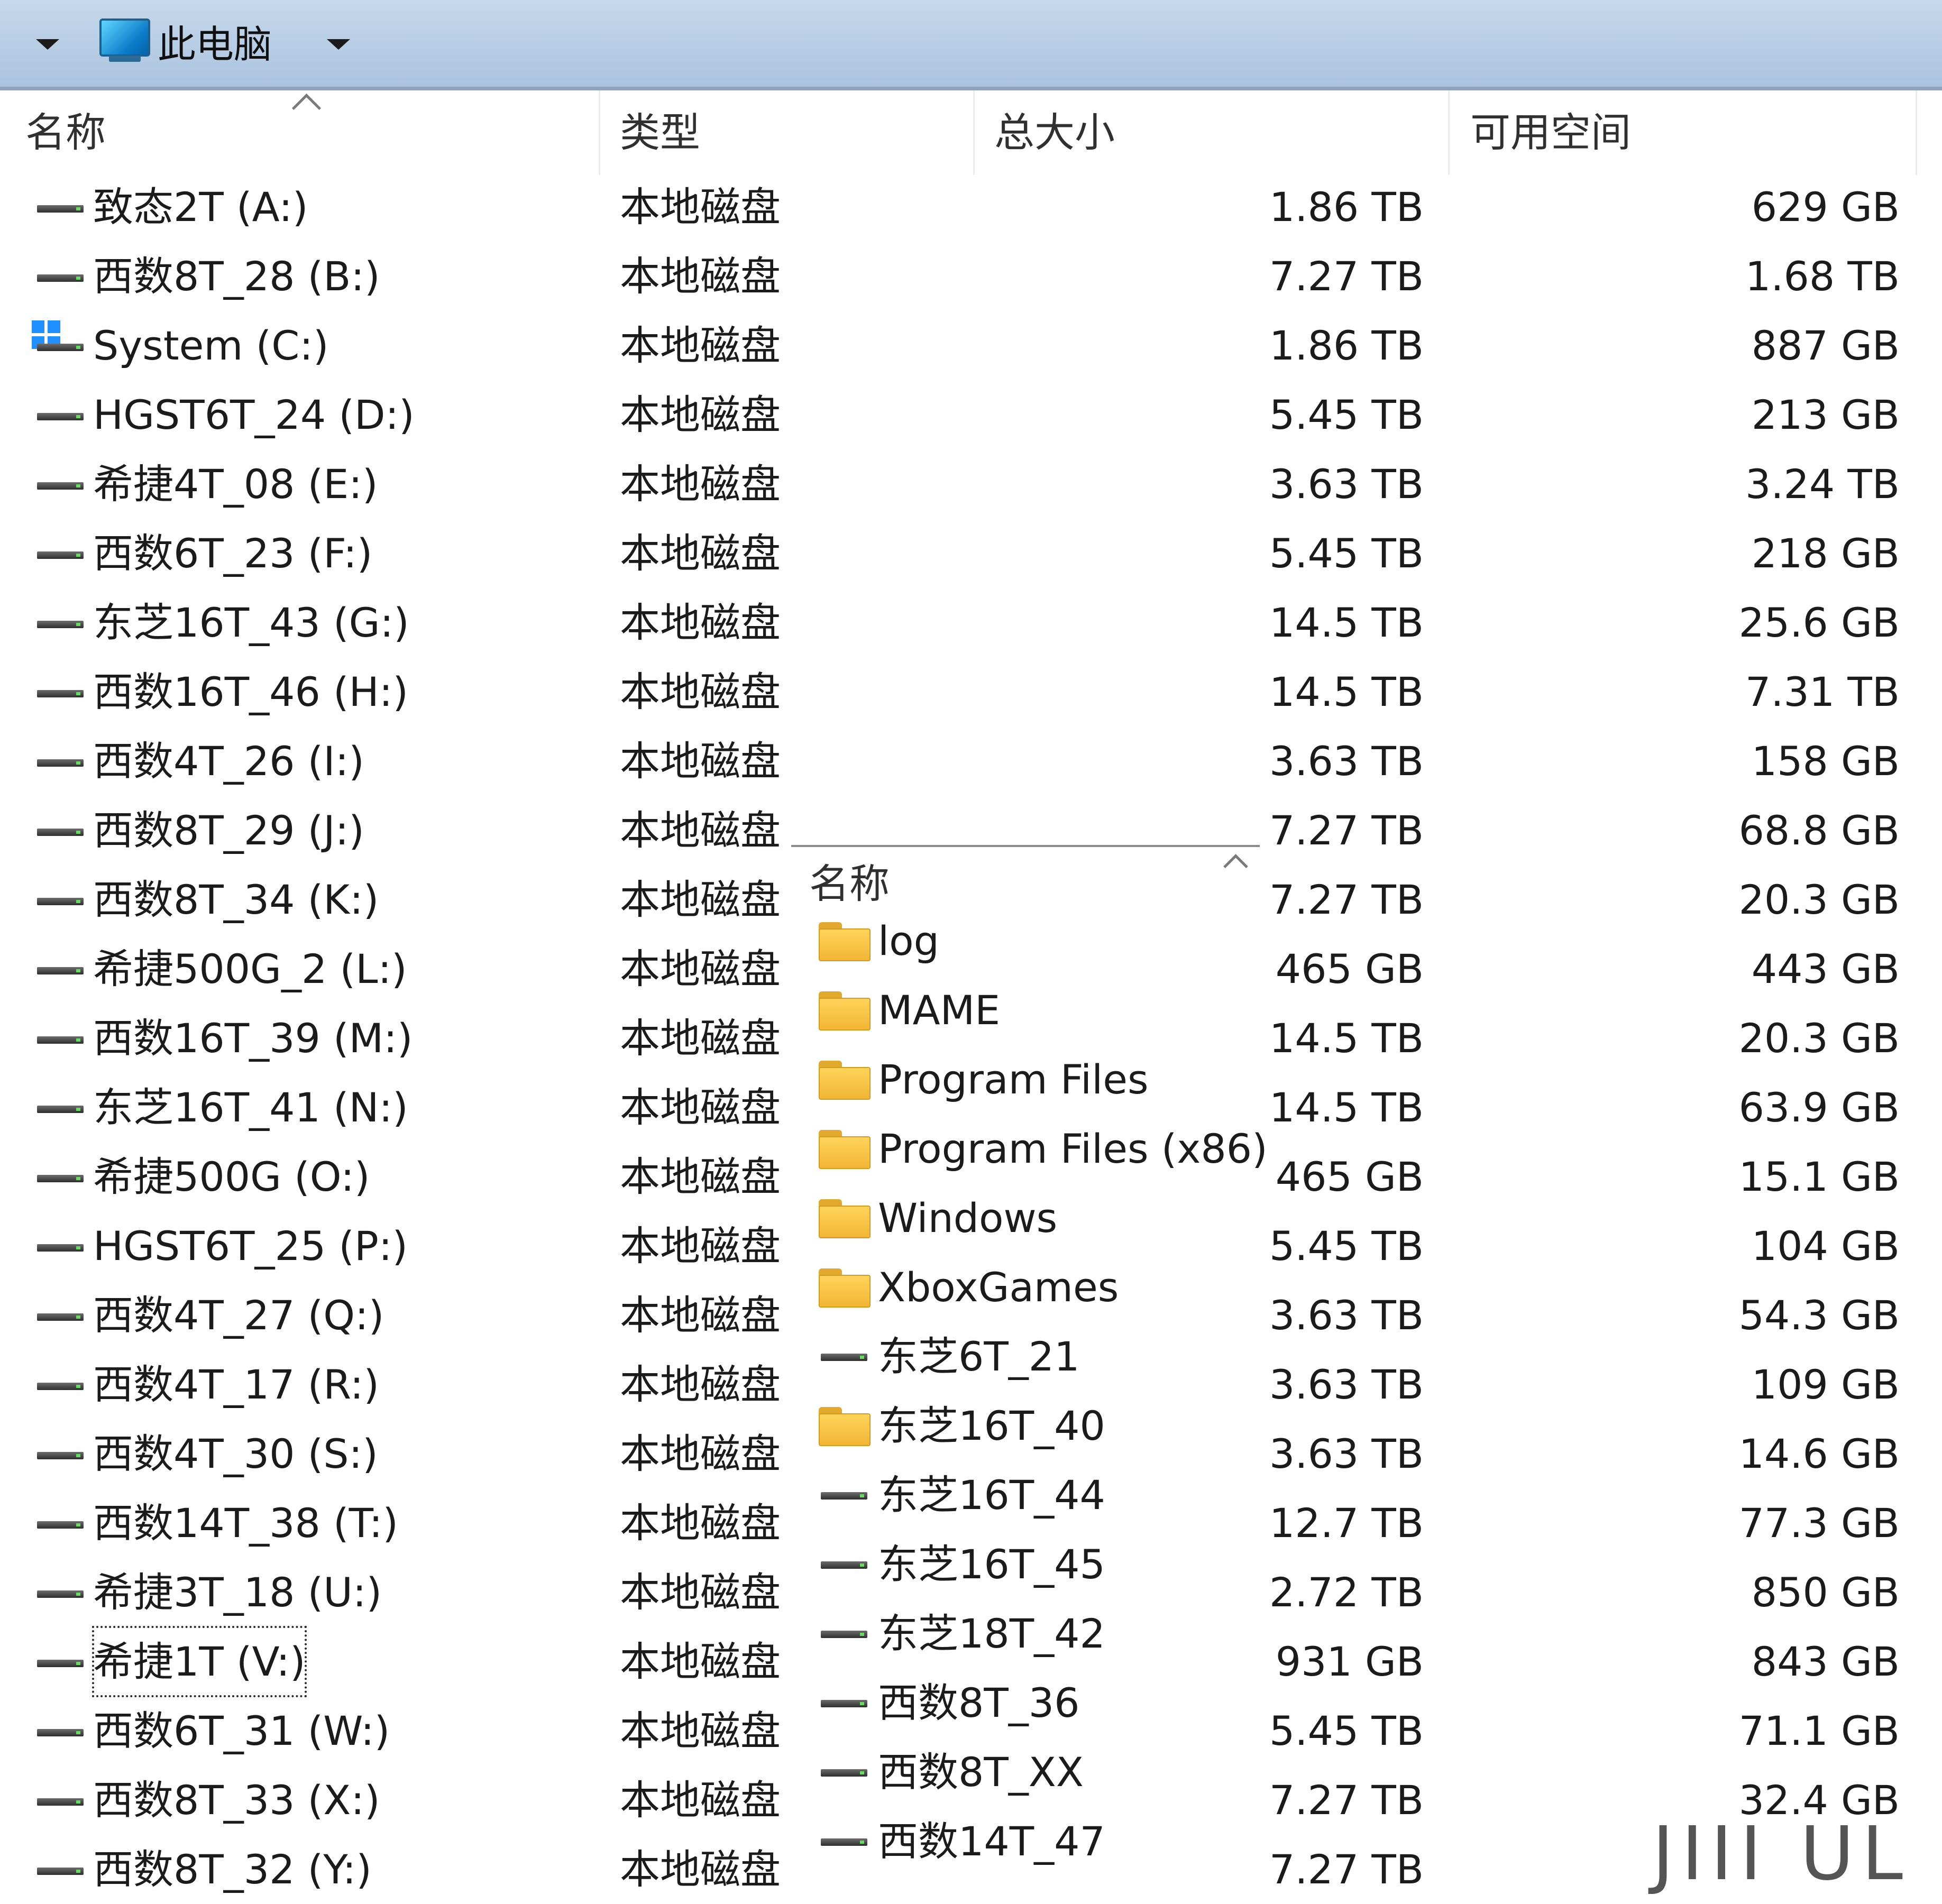 The width and height of the screenshot is (1942, 1904). Describe the element at coordinates (1025, 1356) in the screenshot. I see `overlay-list-item: 东芝6T_21` at that location.